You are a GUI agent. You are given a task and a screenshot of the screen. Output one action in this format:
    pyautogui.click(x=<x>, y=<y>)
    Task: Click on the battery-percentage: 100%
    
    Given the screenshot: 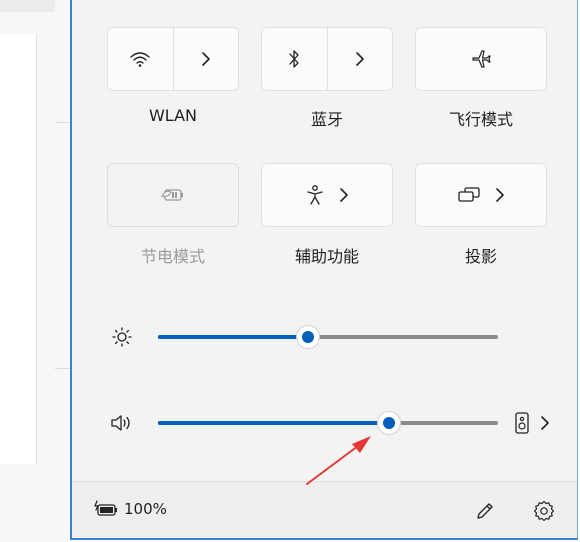 What is the action you would take?
    pyautogui.click(x=145, y=509)
    